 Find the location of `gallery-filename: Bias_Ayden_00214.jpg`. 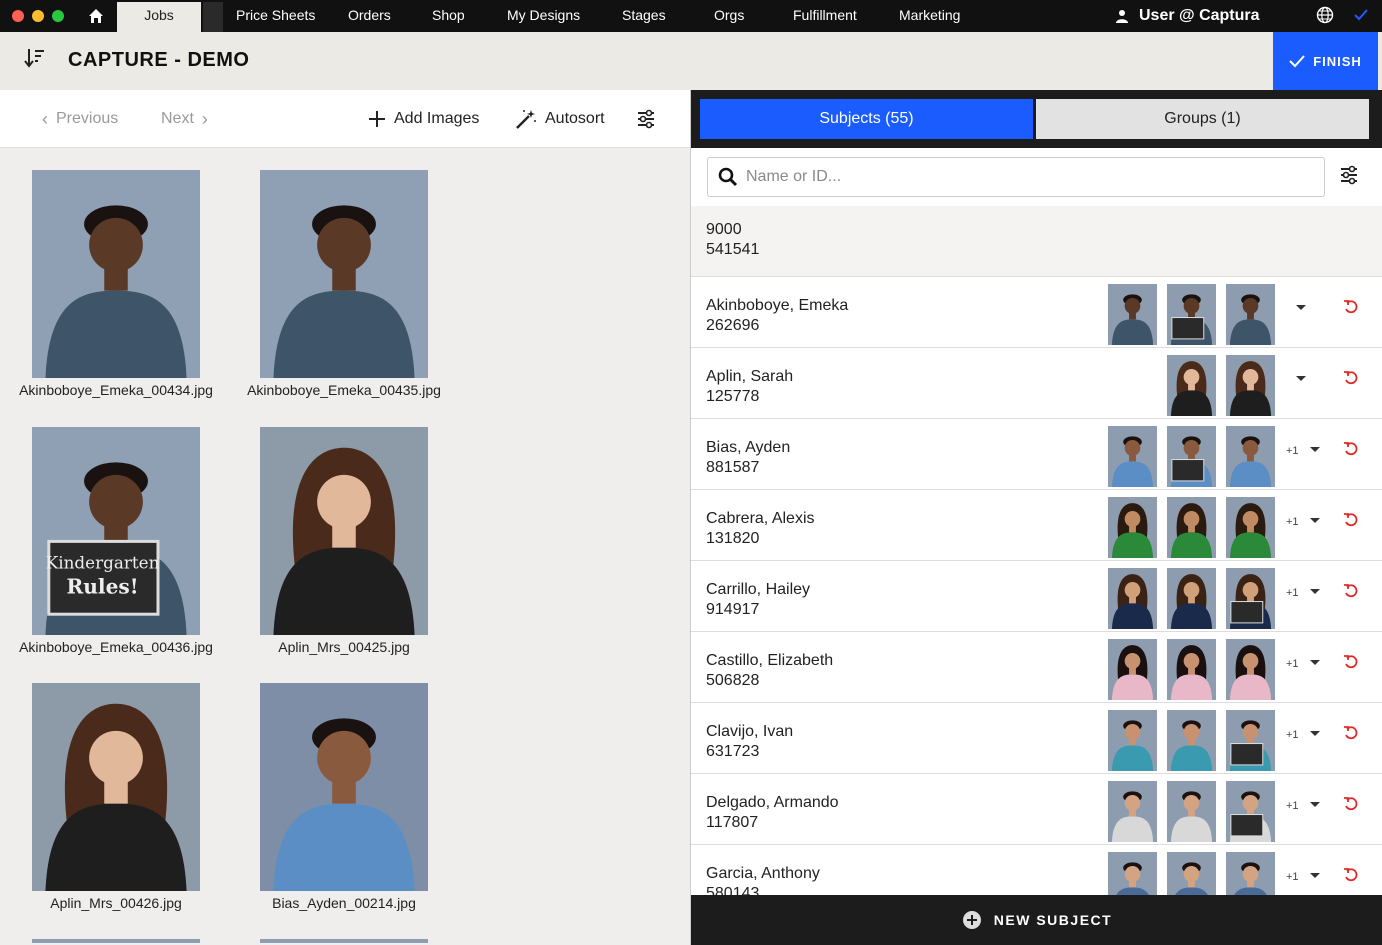

gallery-filename: Bias_Ayden_00214.jpg is located at coordinates (344, 903).